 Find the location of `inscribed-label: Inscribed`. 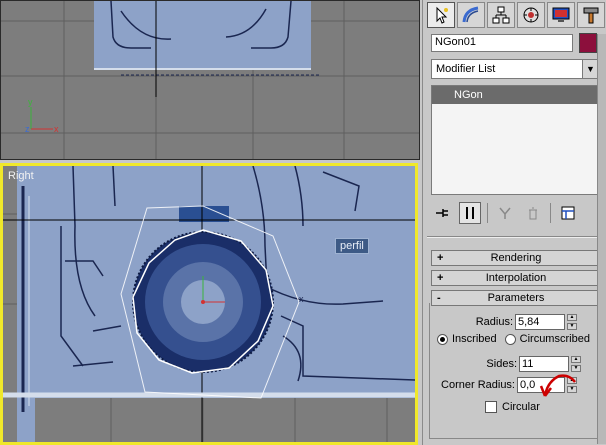

inscribed-label: Inscribed is located at coordinates (474, 339).